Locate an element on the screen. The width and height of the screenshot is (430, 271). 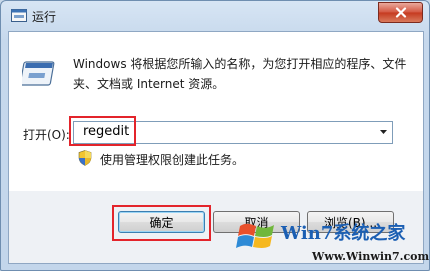
dropdown-arrow is located at coordinates (383, 132).